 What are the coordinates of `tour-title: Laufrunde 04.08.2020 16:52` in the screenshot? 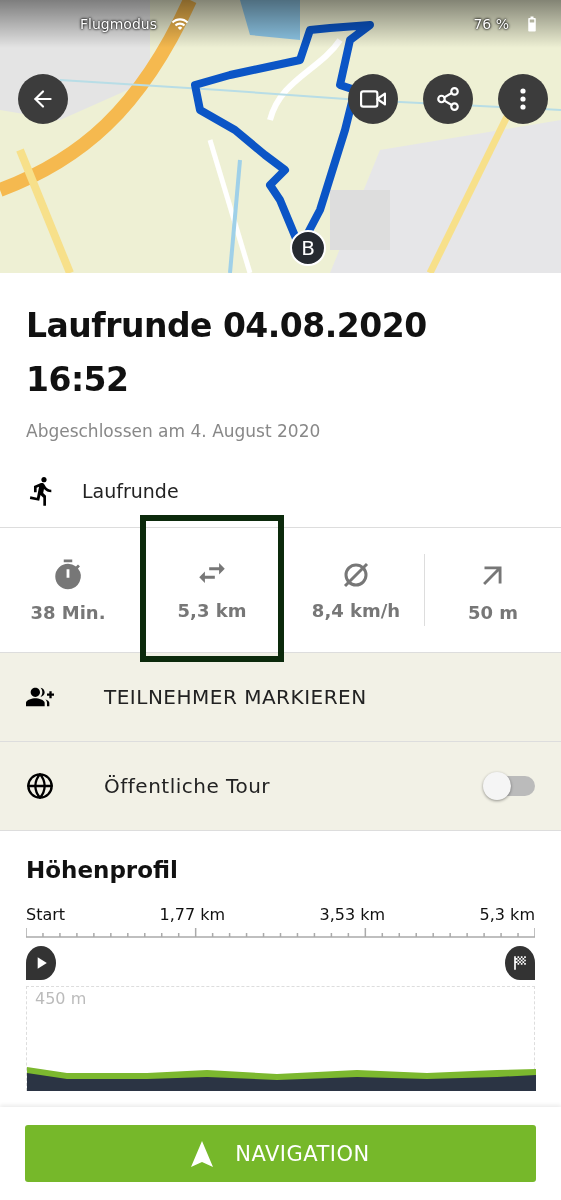 It's located at (227, 353).